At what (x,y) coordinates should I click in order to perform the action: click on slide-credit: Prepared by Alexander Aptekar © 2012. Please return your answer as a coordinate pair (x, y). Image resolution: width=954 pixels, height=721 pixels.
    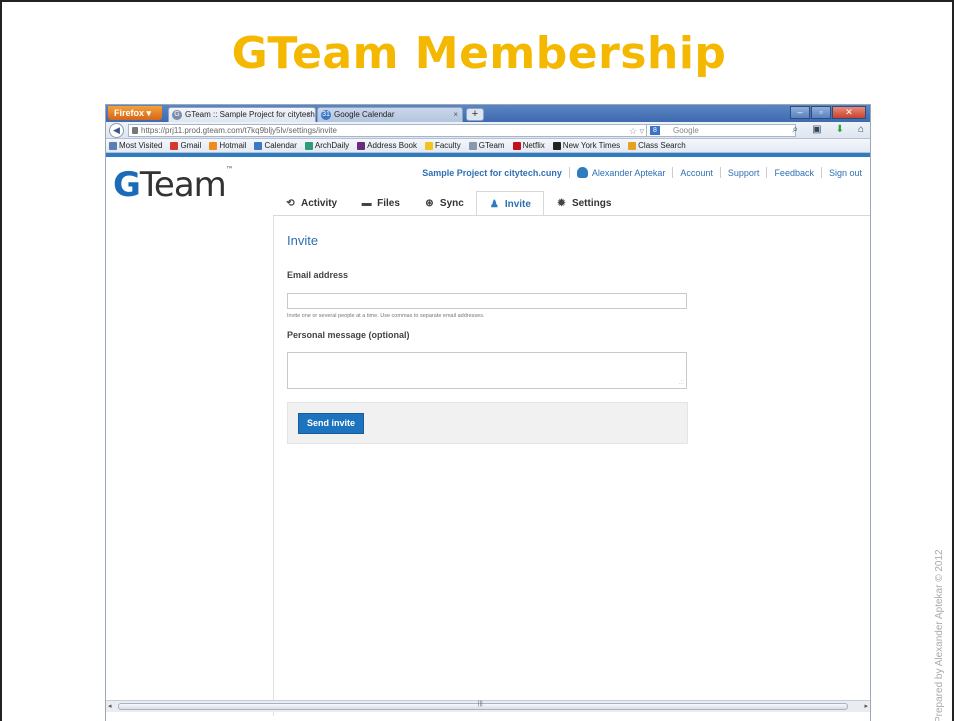
    Looking at the image, I should click on (939, 635).